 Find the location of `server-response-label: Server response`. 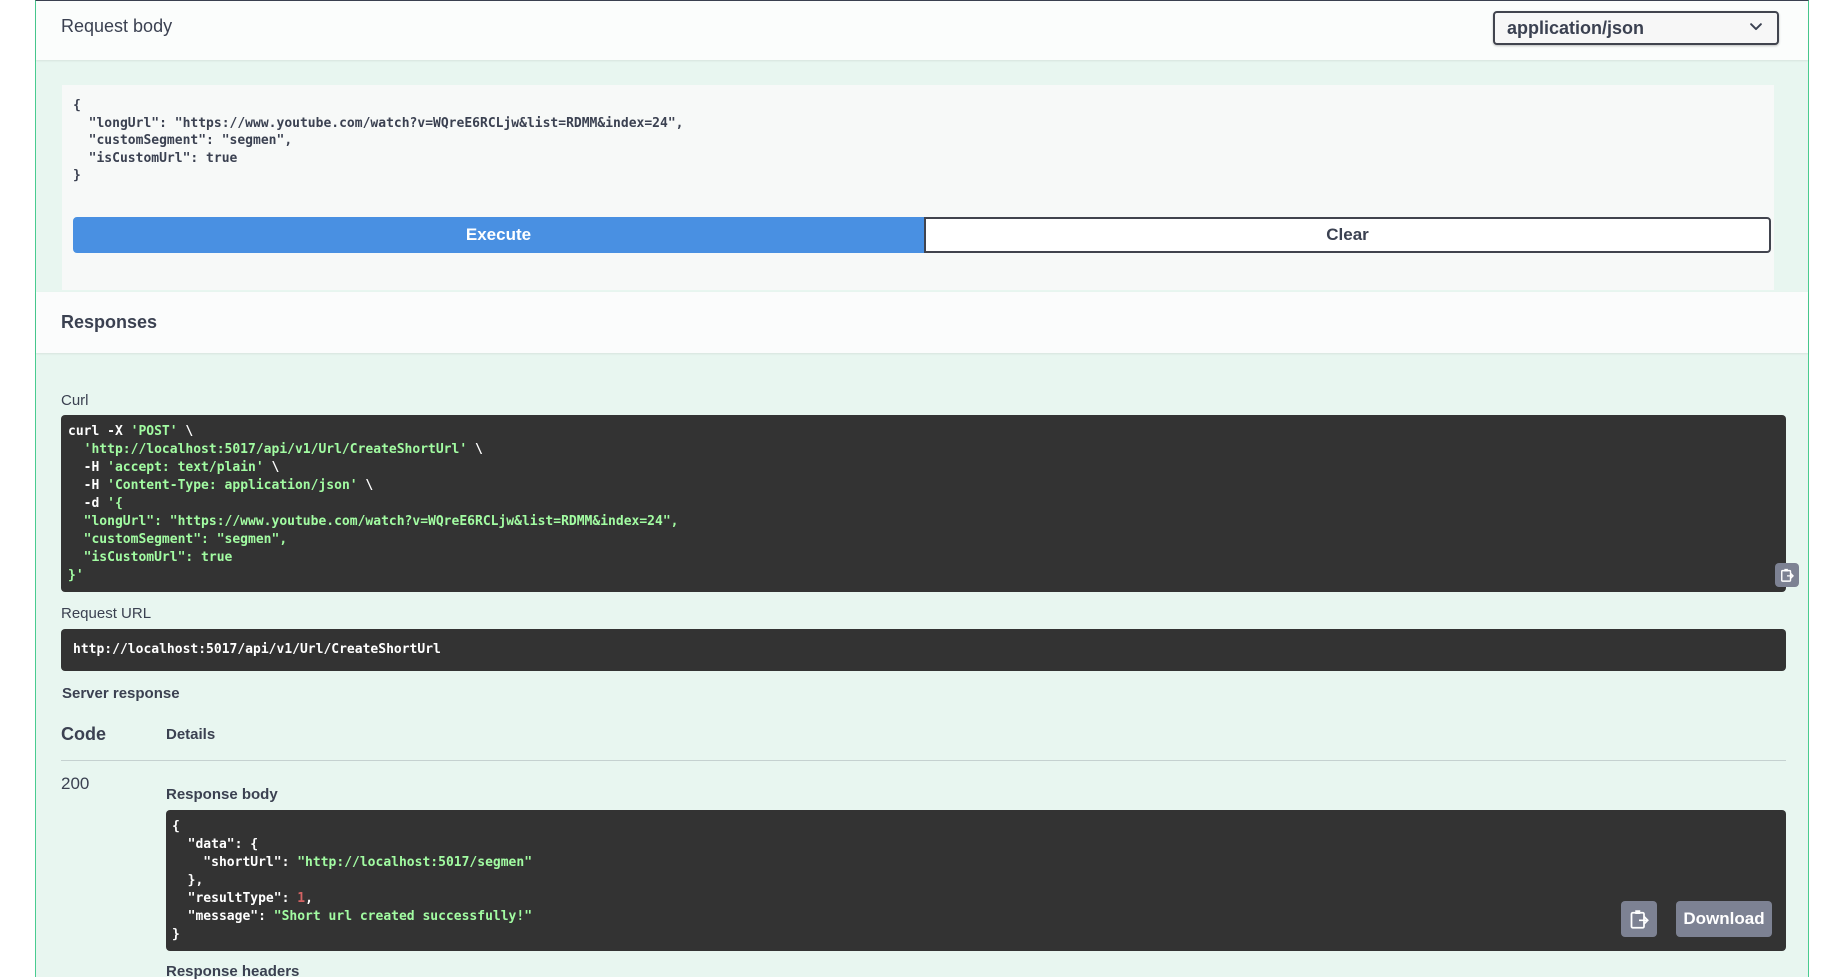

server-response-label: Server response is located at coordinates (121, 693).